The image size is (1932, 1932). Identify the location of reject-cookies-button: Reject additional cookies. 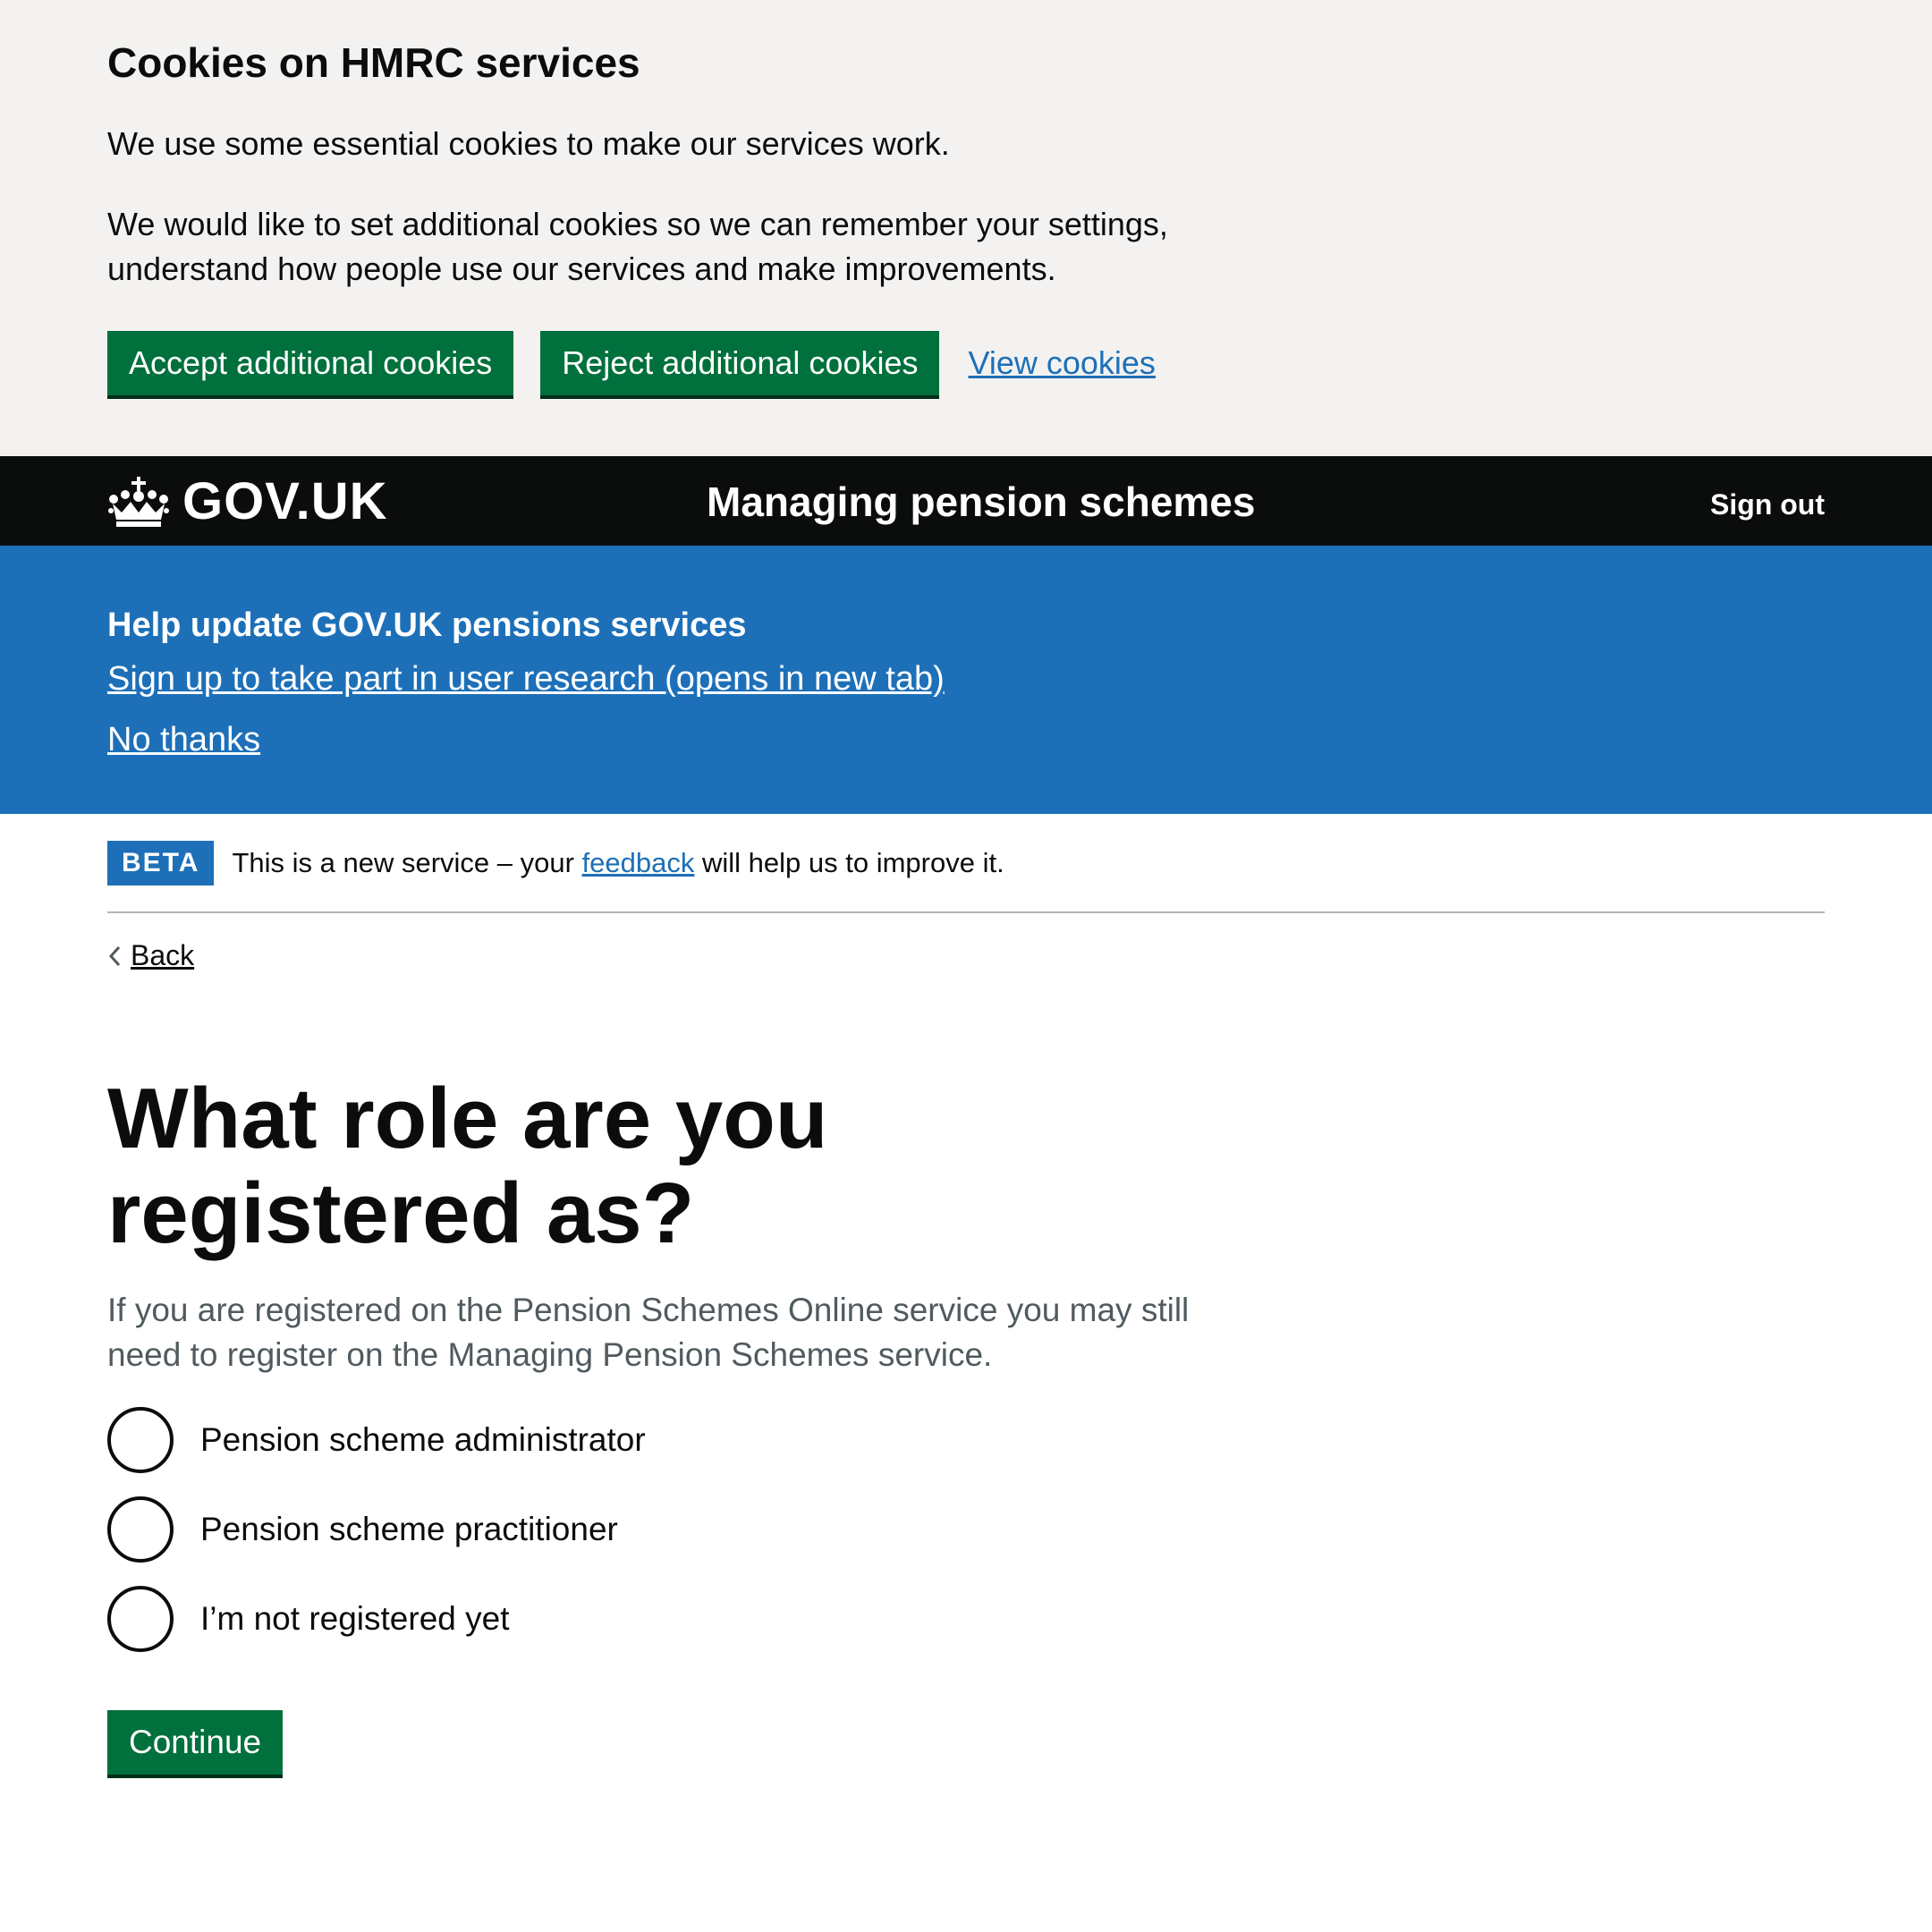
(740, 363).